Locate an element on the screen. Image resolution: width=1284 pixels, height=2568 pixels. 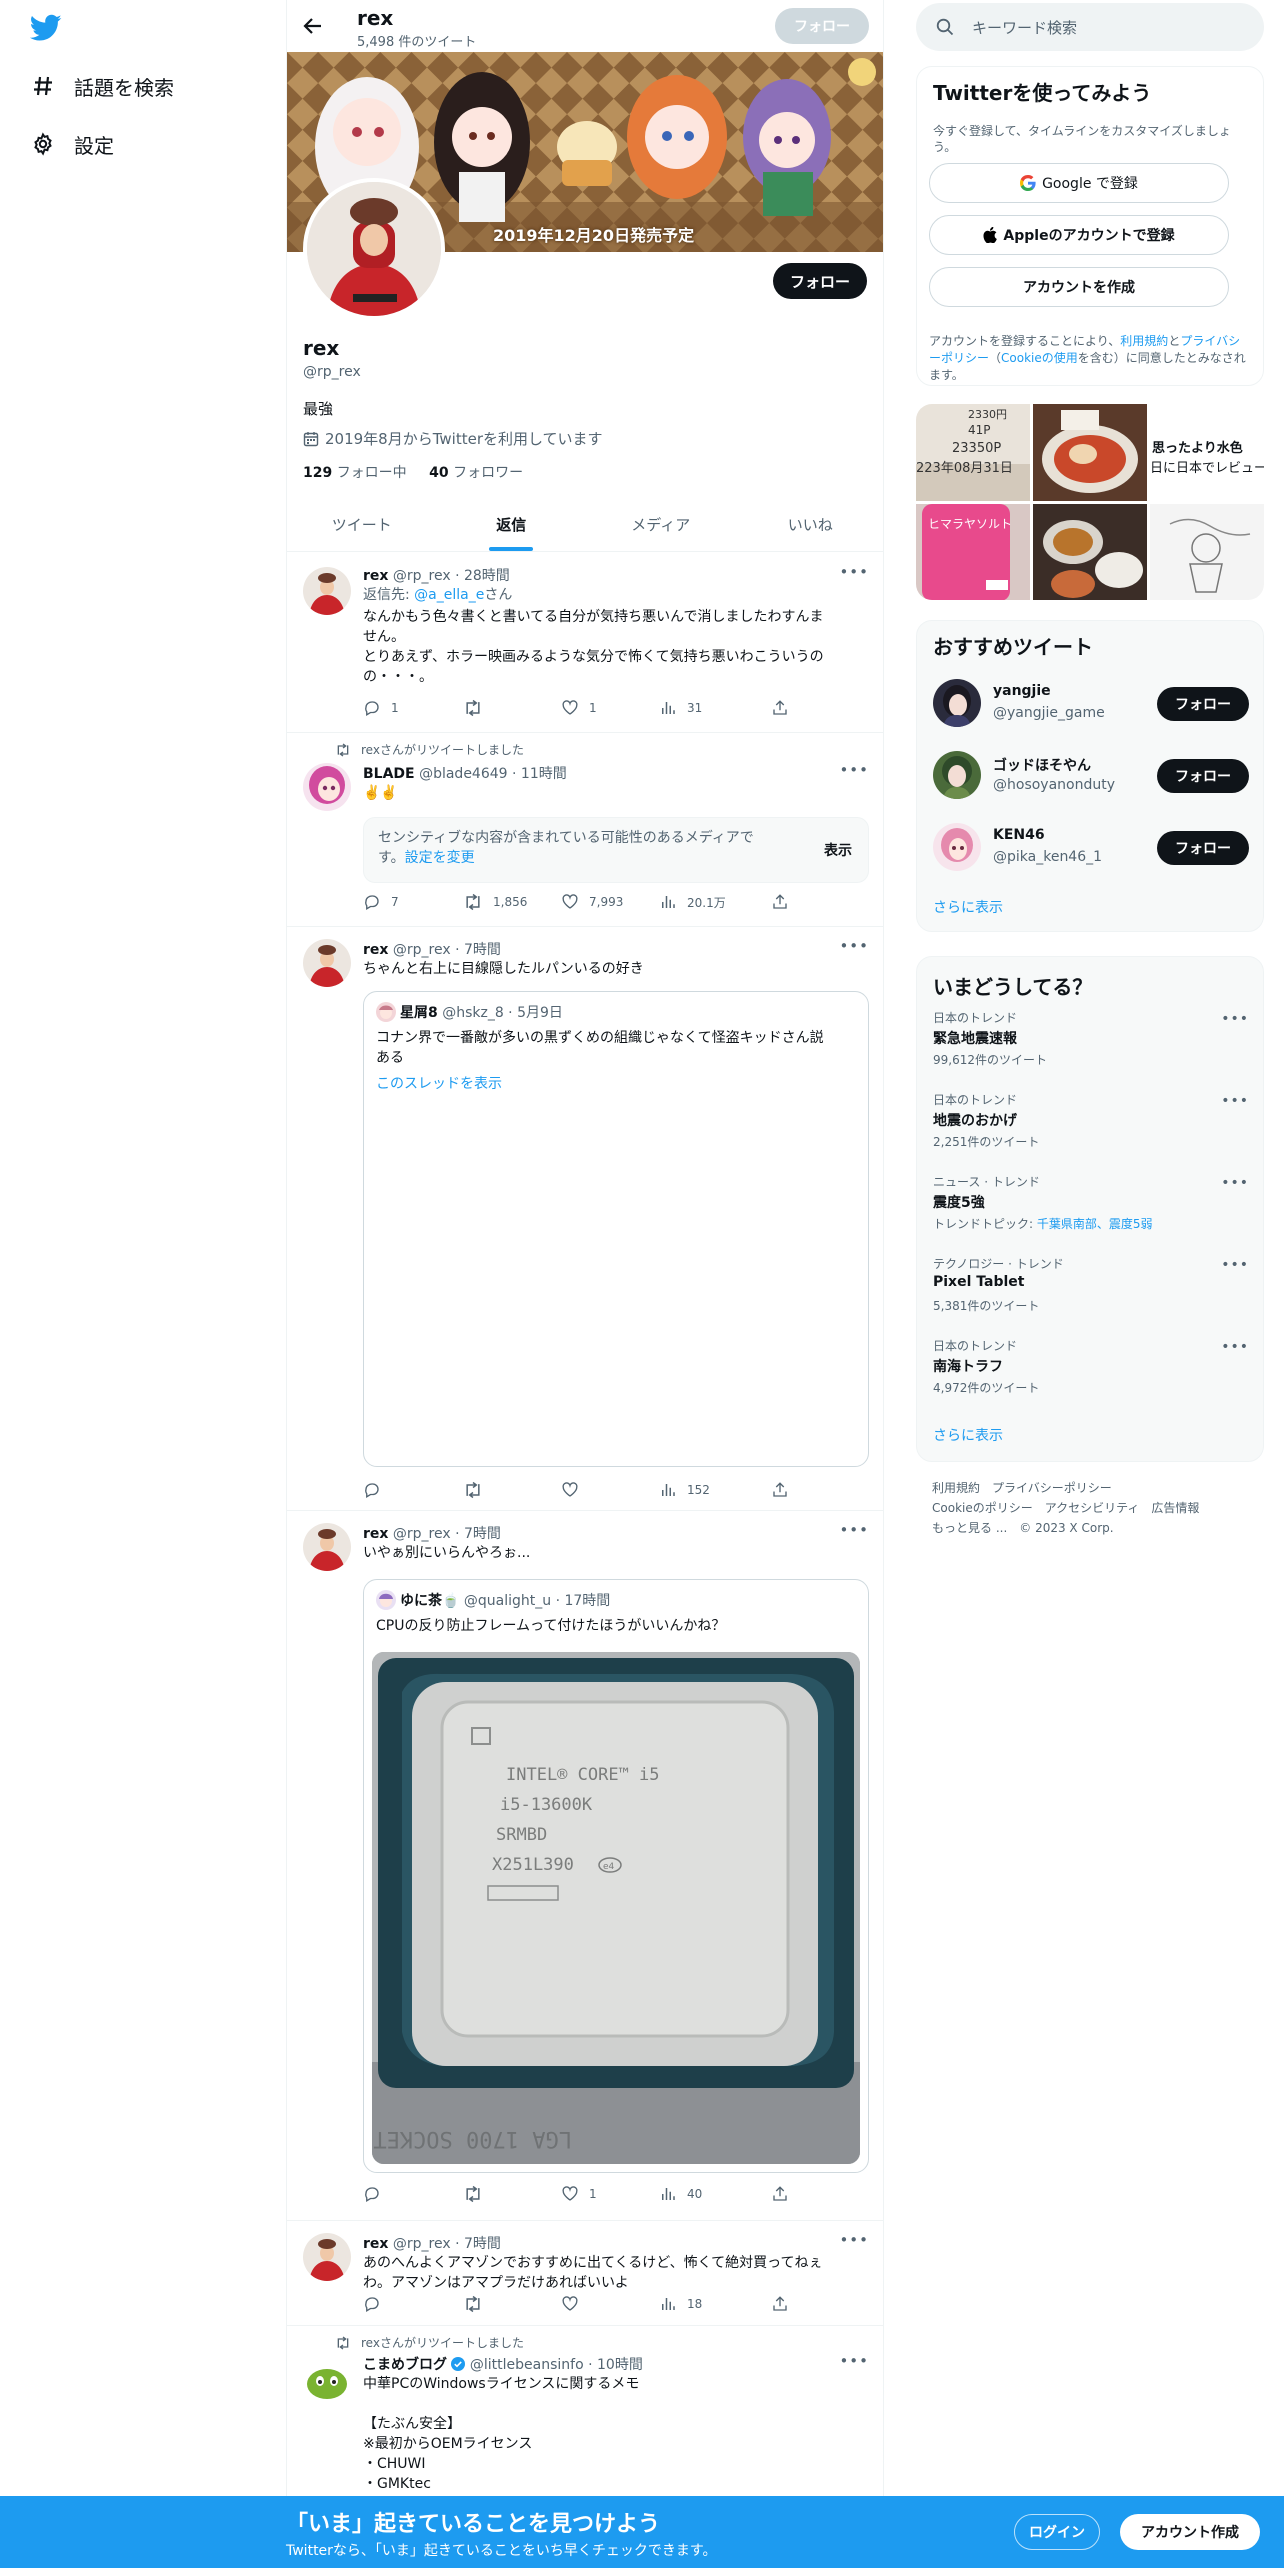
views-button: 18 is located at coordinates (680, 2304).